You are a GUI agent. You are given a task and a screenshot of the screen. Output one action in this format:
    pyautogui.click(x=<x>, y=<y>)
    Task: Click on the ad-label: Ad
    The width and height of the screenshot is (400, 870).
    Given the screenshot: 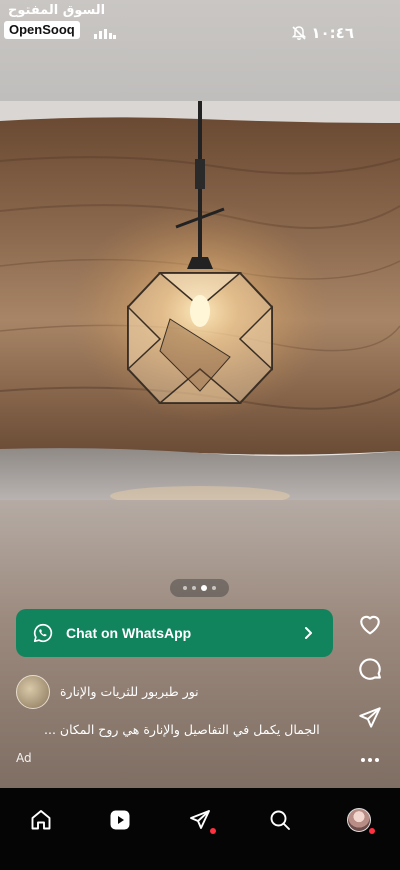 What is the action you would take?
    pyautogui.click(x=24, y=758)
    